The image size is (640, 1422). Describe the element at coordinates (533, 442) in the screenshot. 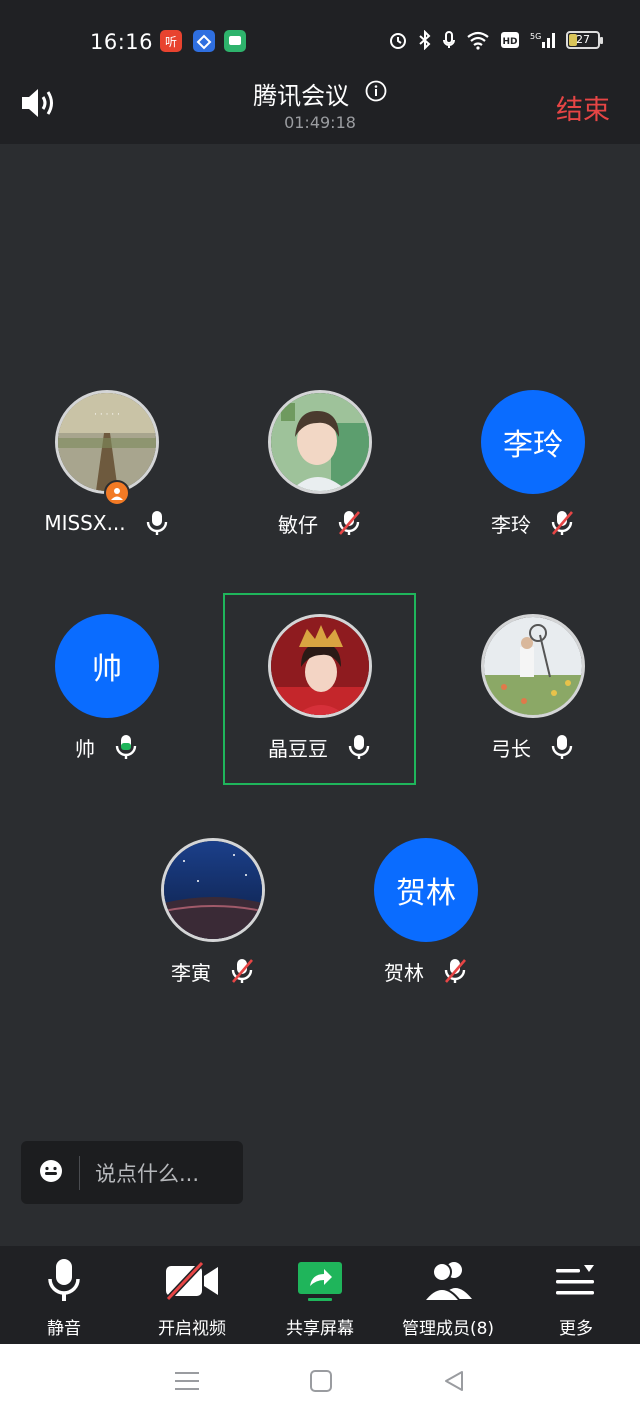

I see `participant-avatar: 李玲` at that location.